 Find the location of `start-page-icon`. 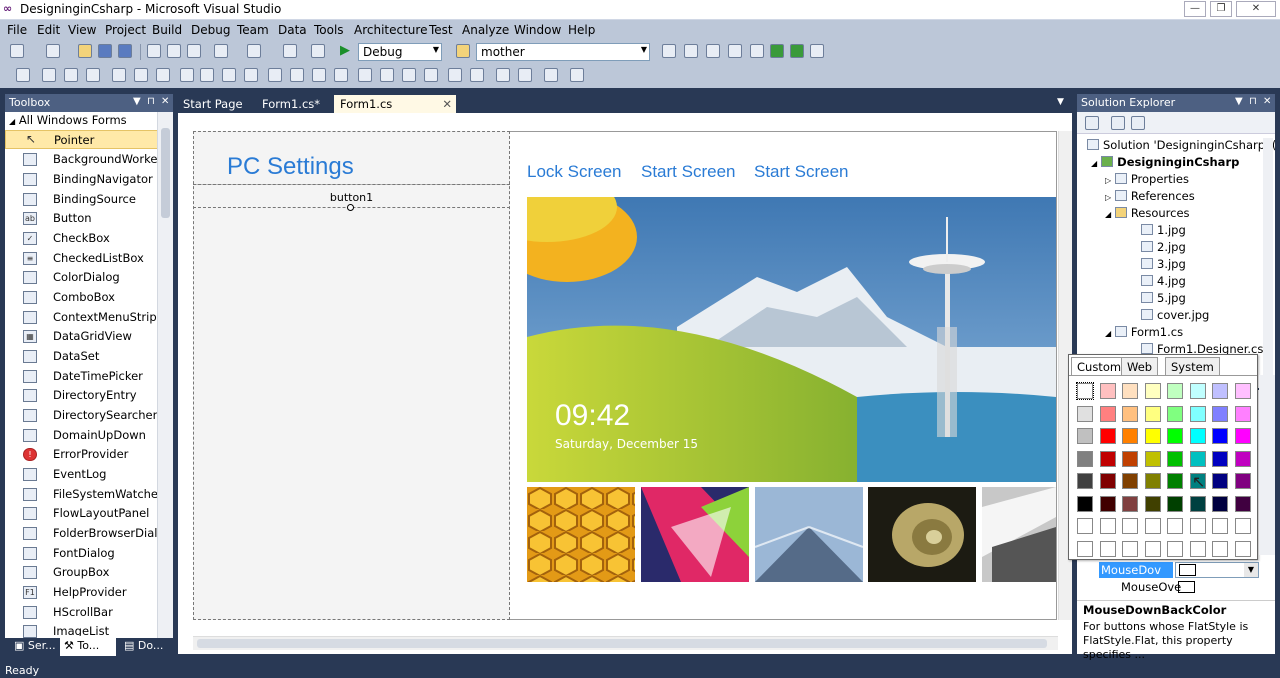

start-page-icon is located at coordinates (777, 51).